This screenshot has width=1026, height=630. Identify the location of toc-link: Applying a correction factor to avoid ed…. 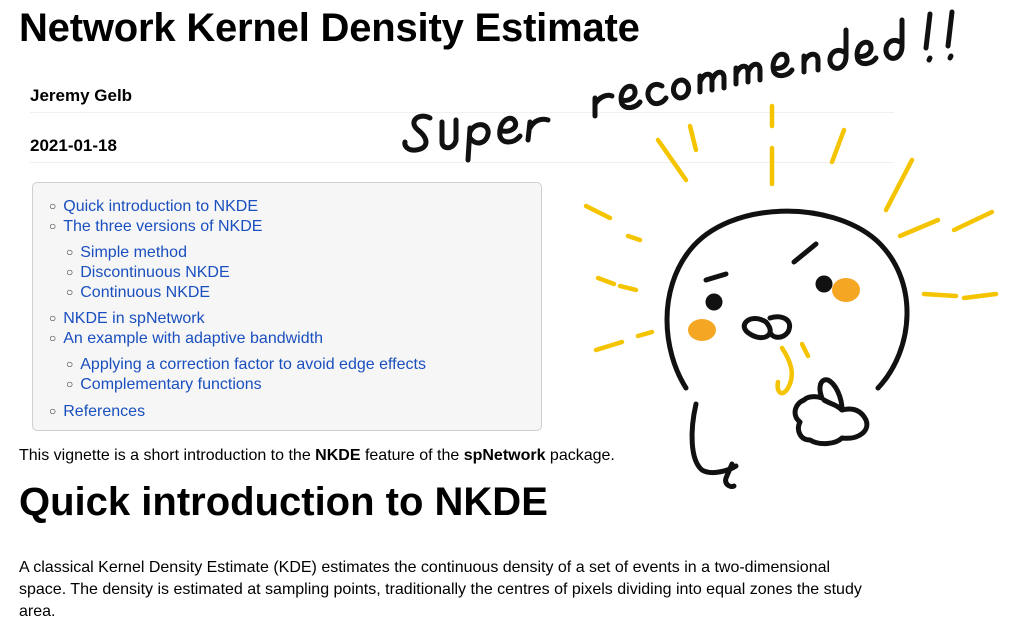
(253, 364).